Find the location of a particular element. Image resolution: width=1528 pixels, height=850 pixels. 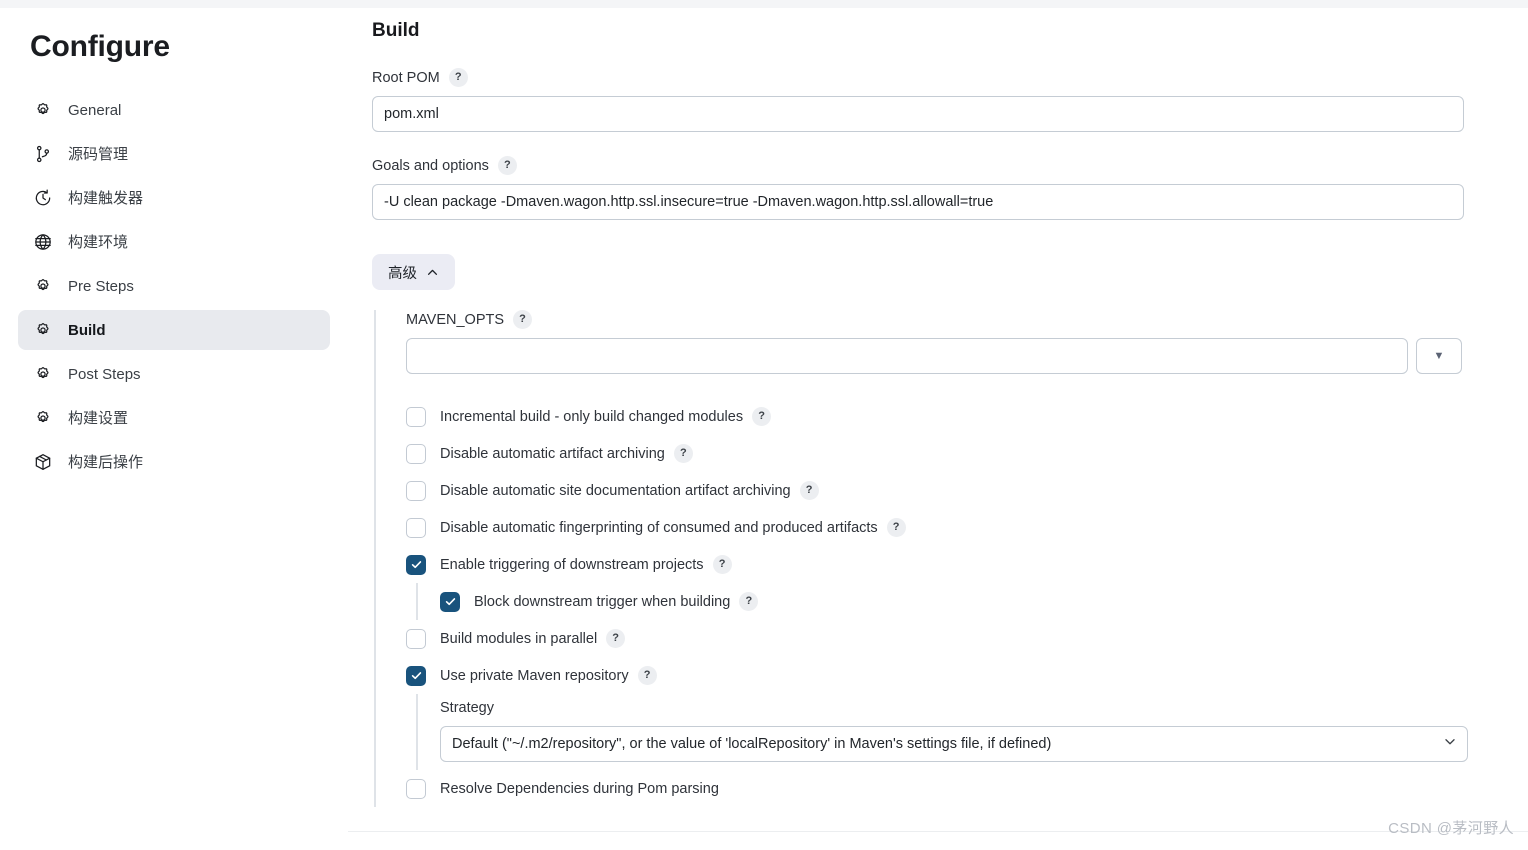

checkbox-label: Resolve Dependencies during Pom parsing is located at coordinates (579, 789).